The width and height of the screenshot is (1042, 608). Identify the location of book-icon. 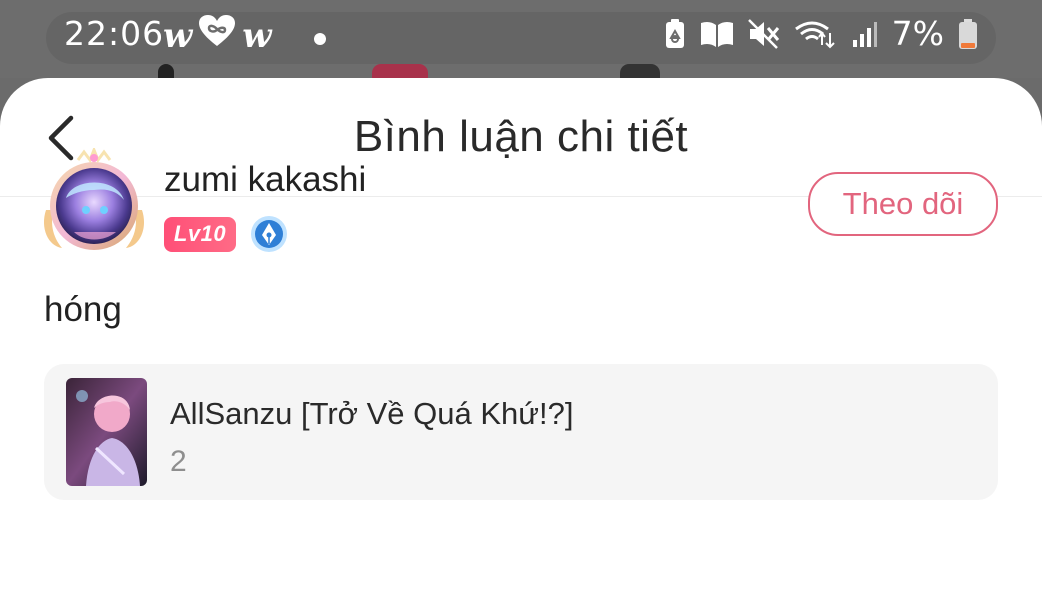
(717, 34).